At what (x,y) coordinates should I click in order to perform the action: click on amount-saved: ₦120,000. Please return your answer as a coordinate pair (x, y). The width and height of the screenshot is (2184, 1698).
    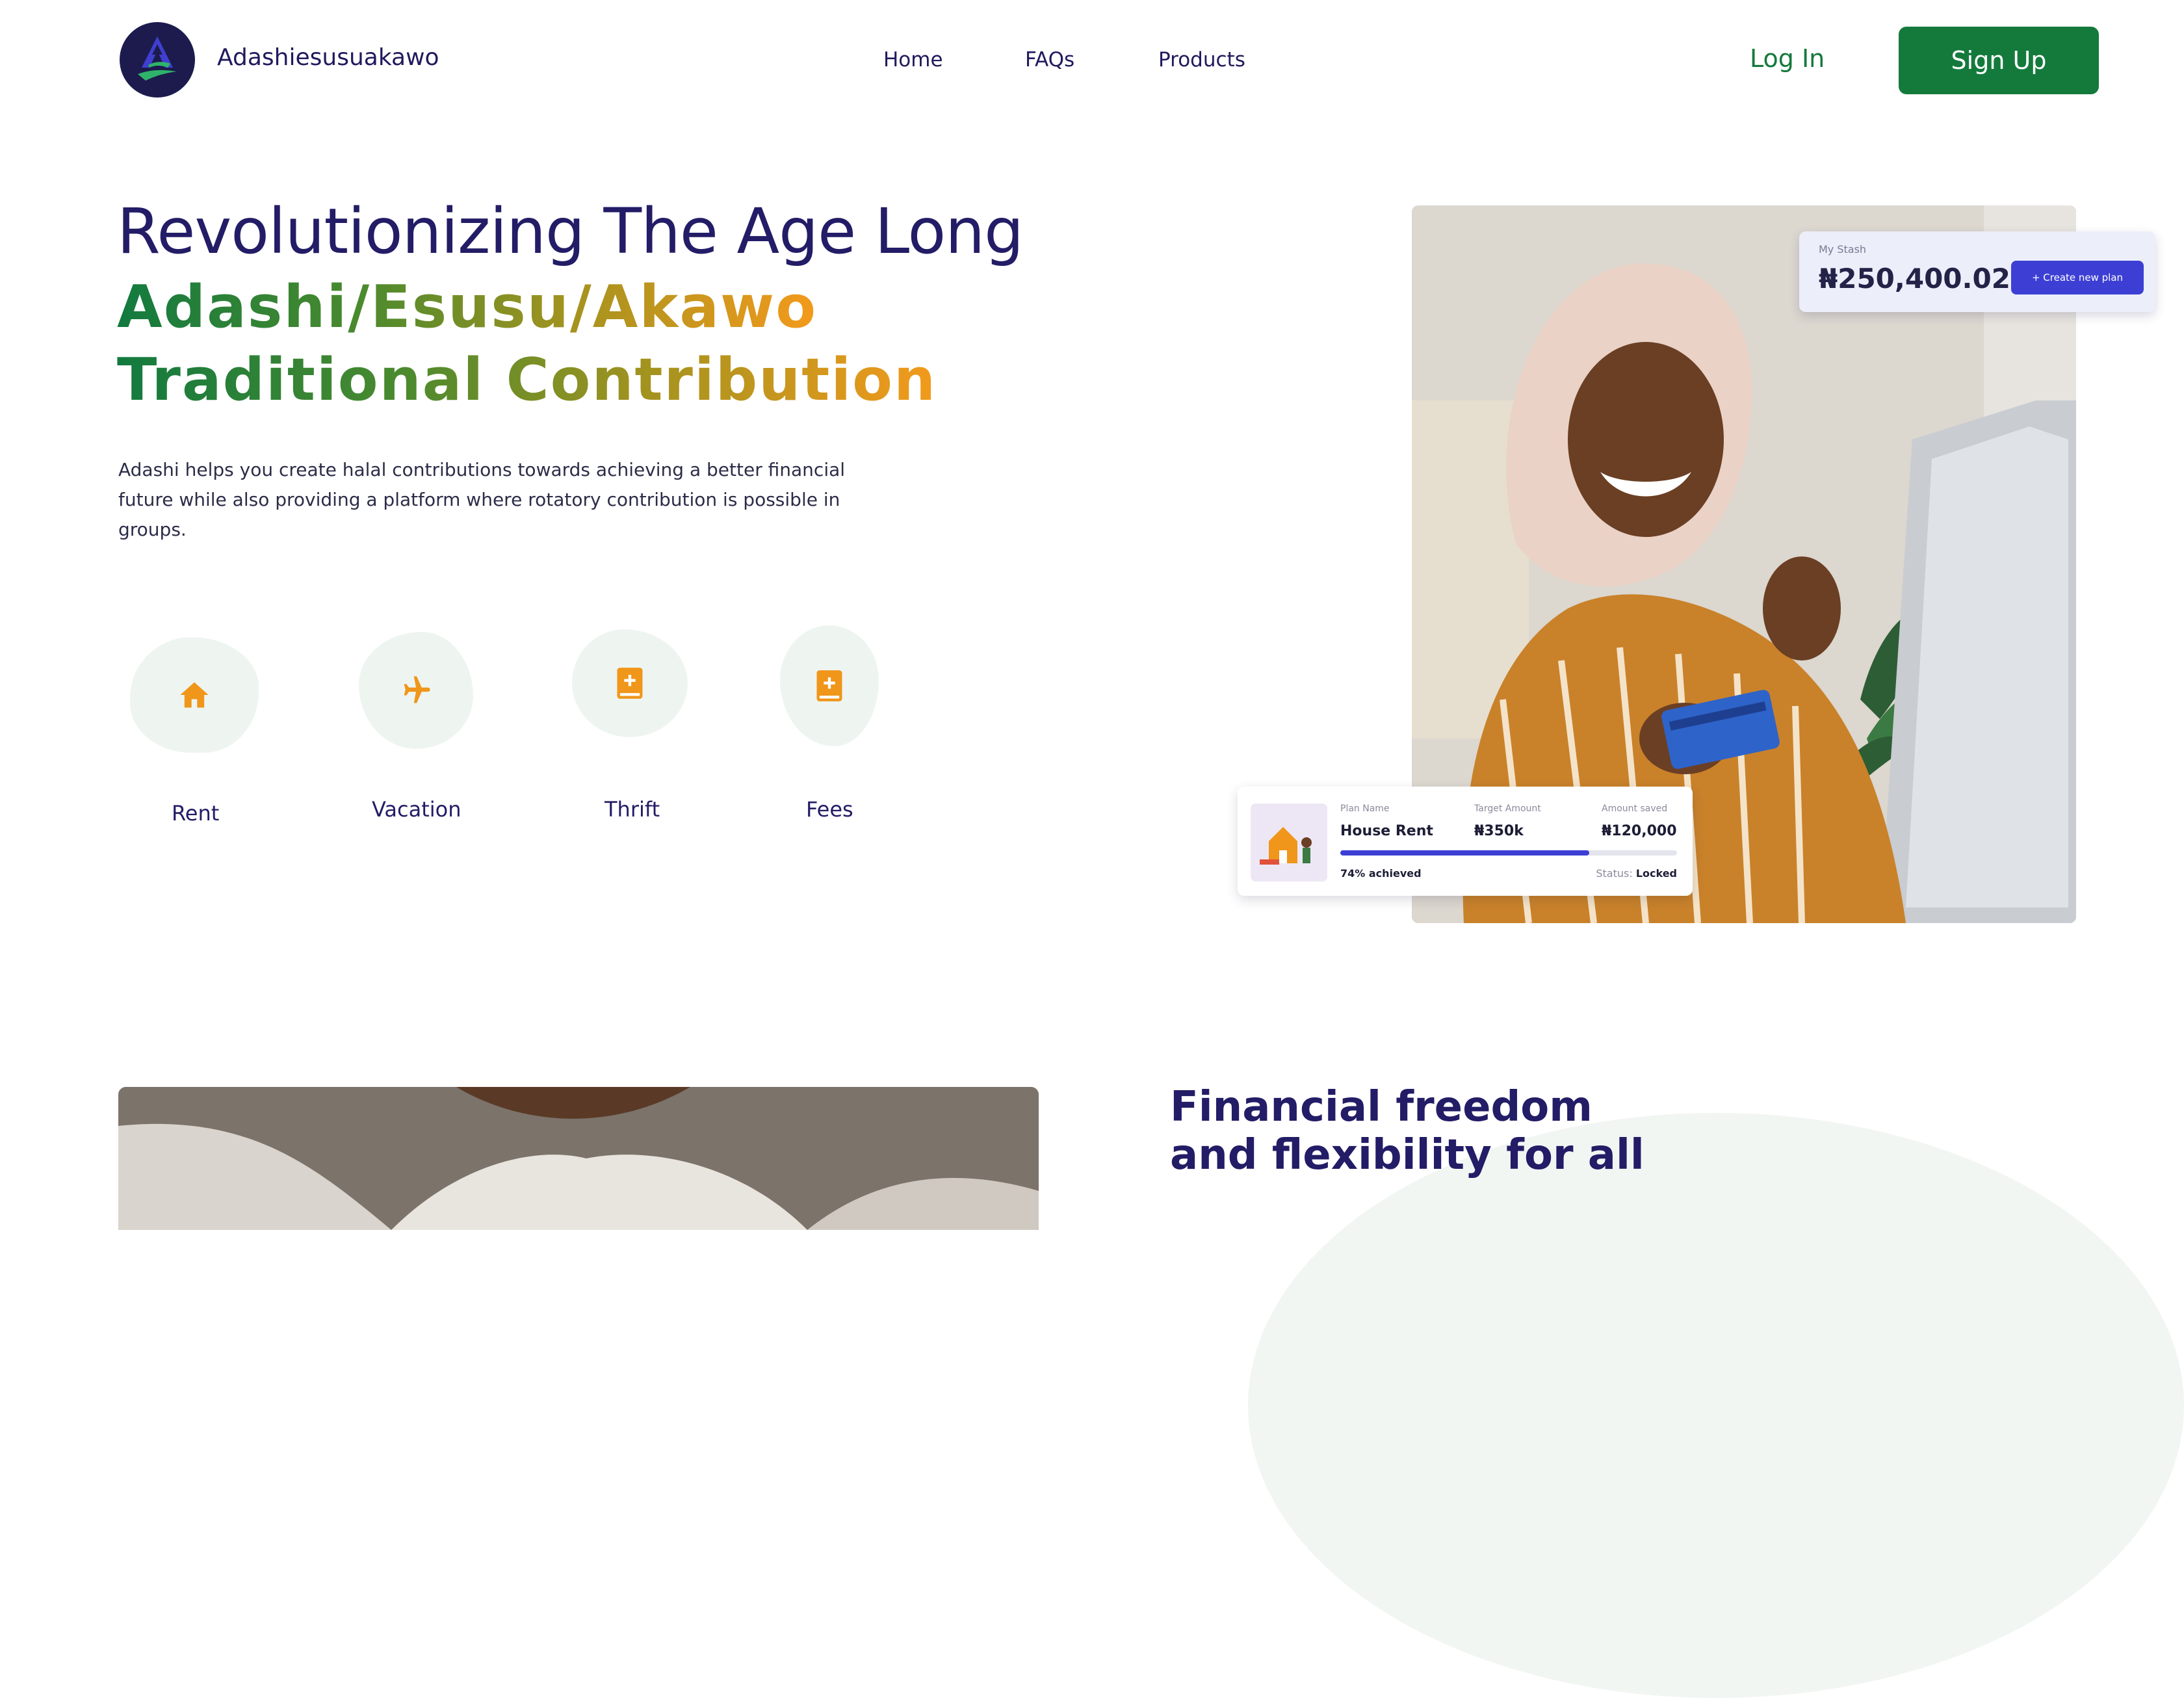
    Looking at the image, I should click on (1639, 831).